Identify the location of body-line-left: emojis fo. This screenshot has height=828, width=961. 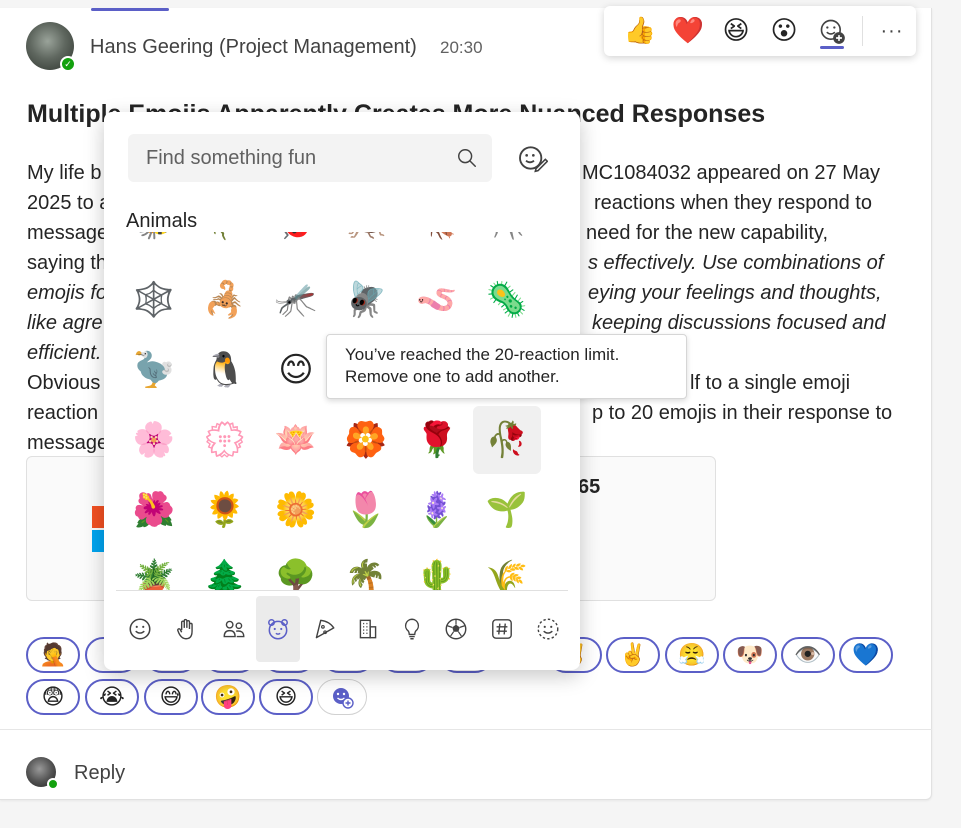
(67, 293).